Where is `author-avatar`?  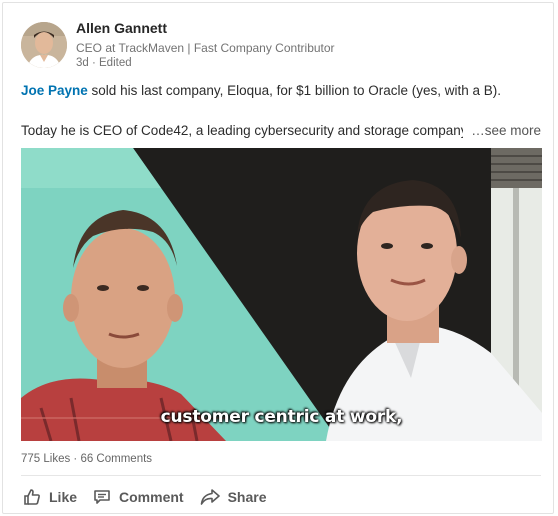
author-avatar is located at coordinates (44, 45).